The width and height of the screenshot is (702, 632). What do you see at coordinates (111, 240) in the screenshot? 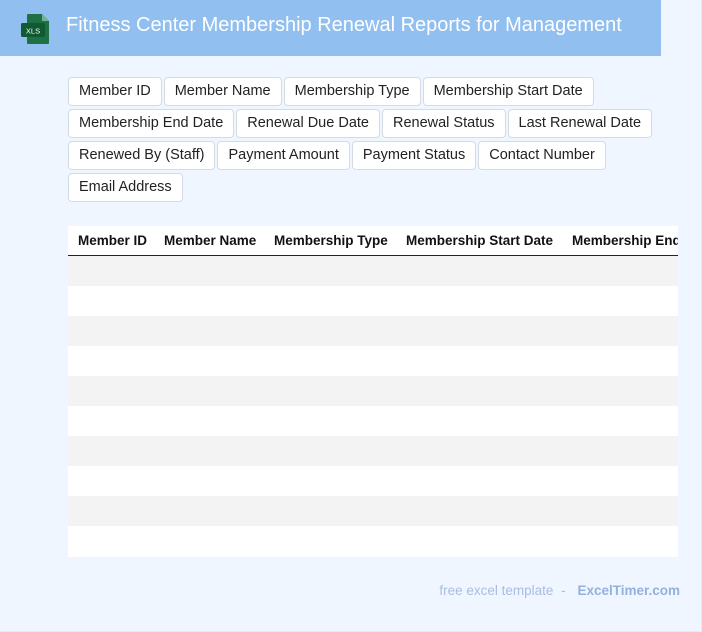
I see `column-header: Member ID` at bounding box center [111, 240].